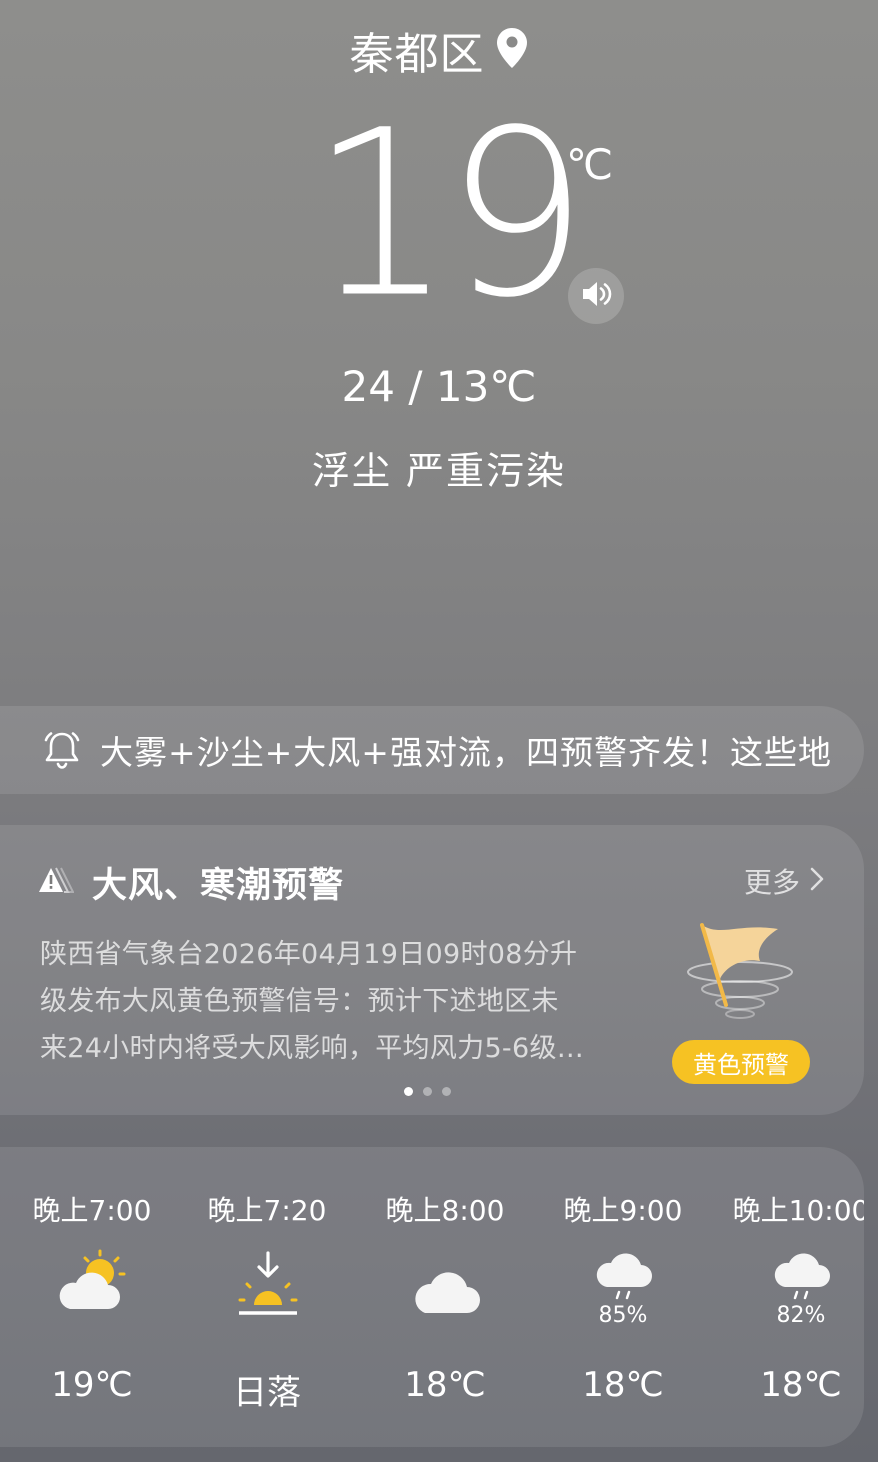  Describe the element at coordinates (268, 1287) in the screenshot. I see `sunset-icon` at that location.